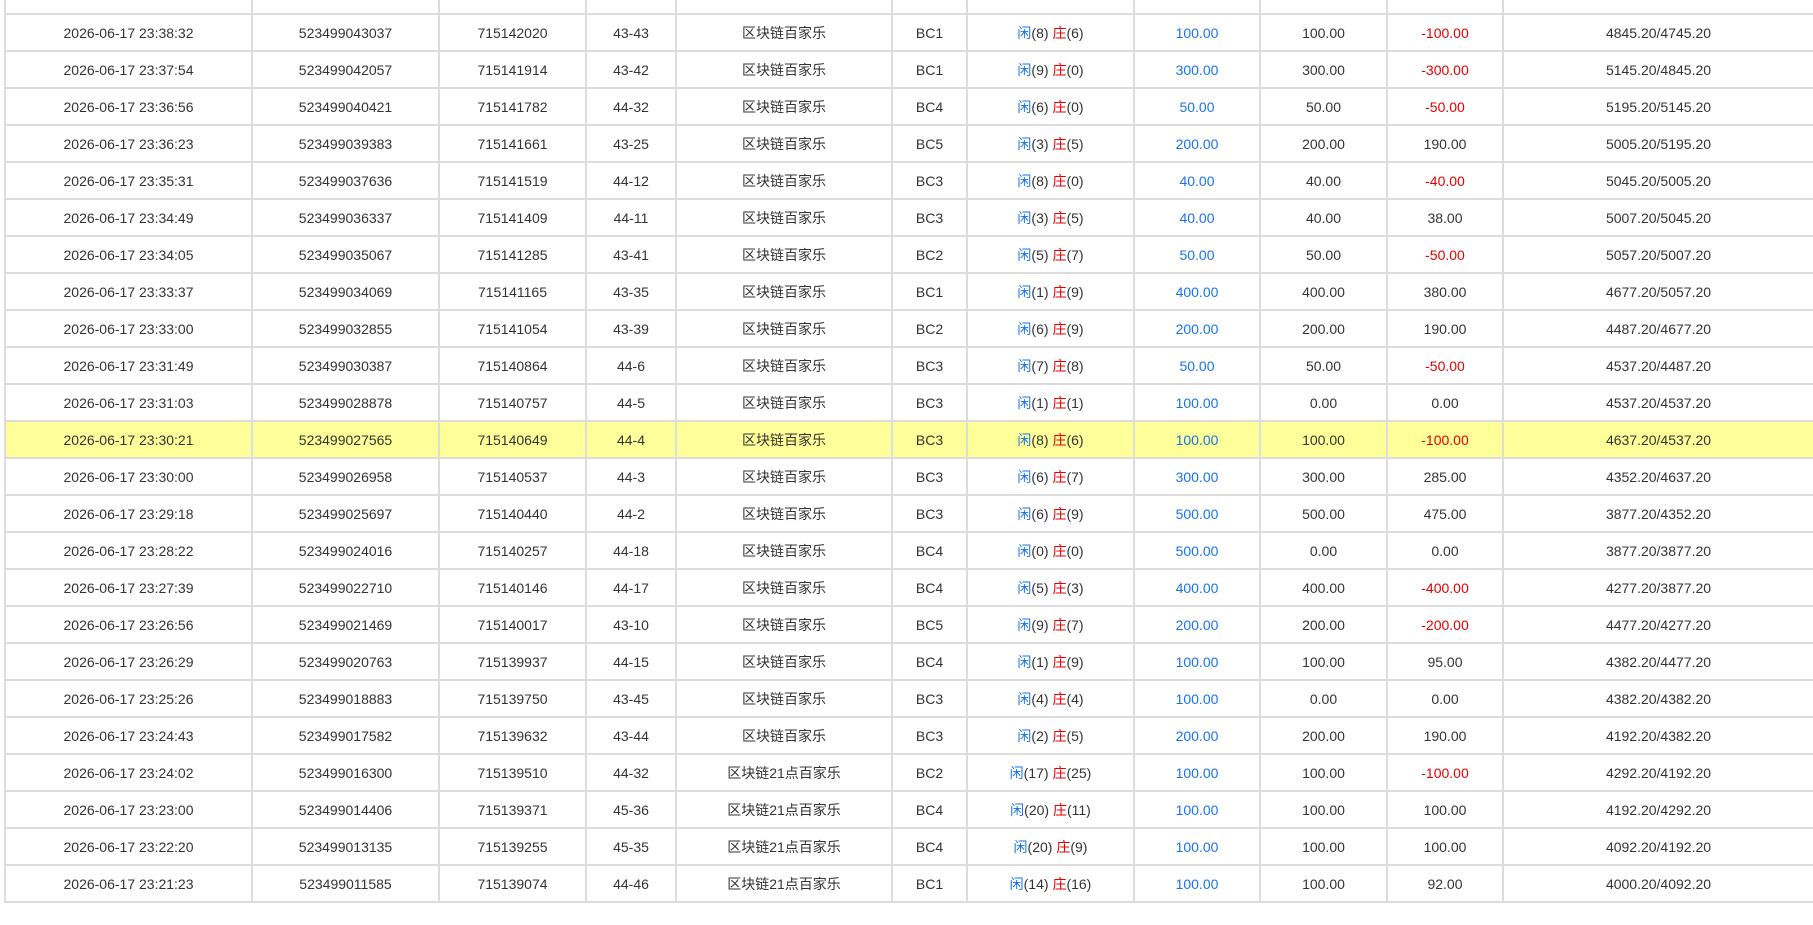 The width and height of the screenshot is (1813, 925). Describe the element at coordinates (631, 846) in the screenshot. I see `shoe-round-cell: 45-35` at that location.